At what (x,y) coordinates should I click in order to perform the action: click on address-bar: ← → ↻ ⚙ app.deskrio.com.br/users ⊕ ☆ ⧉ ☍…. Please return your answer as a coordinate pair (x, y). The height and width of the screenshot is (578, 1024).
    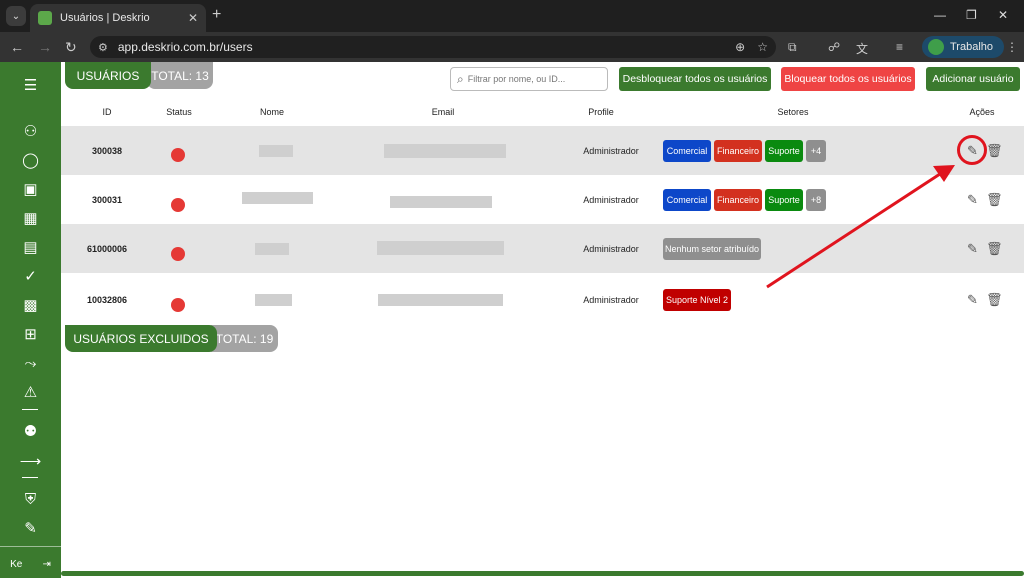
    Looking at the image, I should click on (512, 47).